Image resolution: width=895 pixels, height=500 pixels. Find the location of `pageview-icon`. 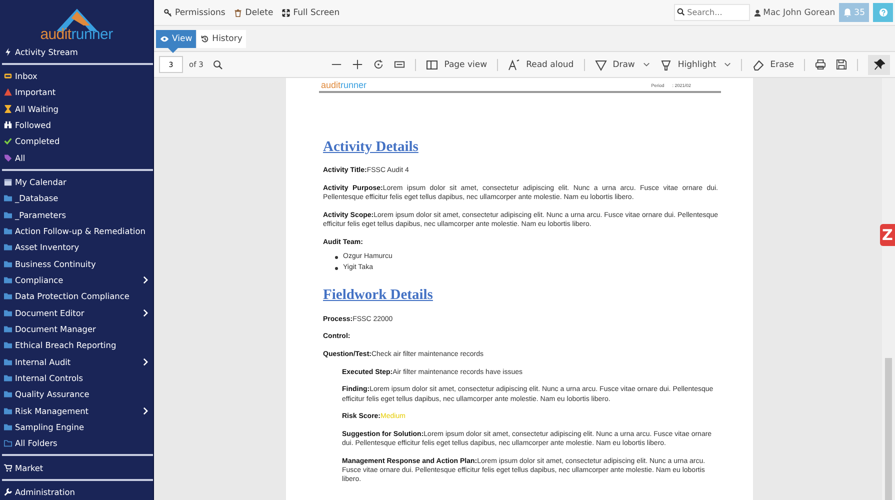

pageview-icon is located at coordinates (432, 64).